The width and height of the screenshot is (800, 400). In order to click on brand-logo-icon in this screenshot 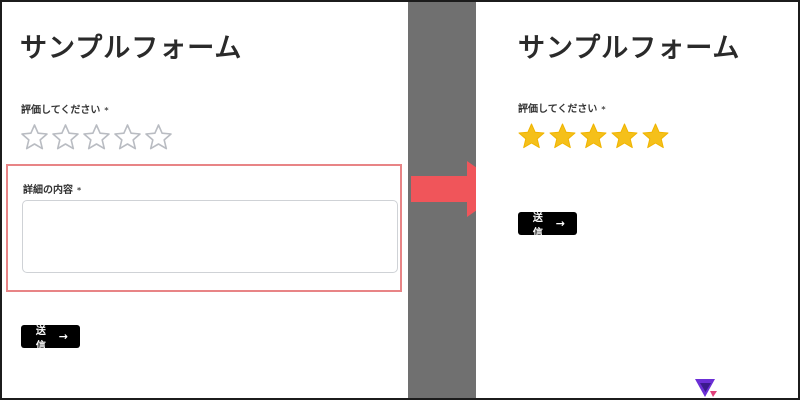, I will do `click(706, 388)`.